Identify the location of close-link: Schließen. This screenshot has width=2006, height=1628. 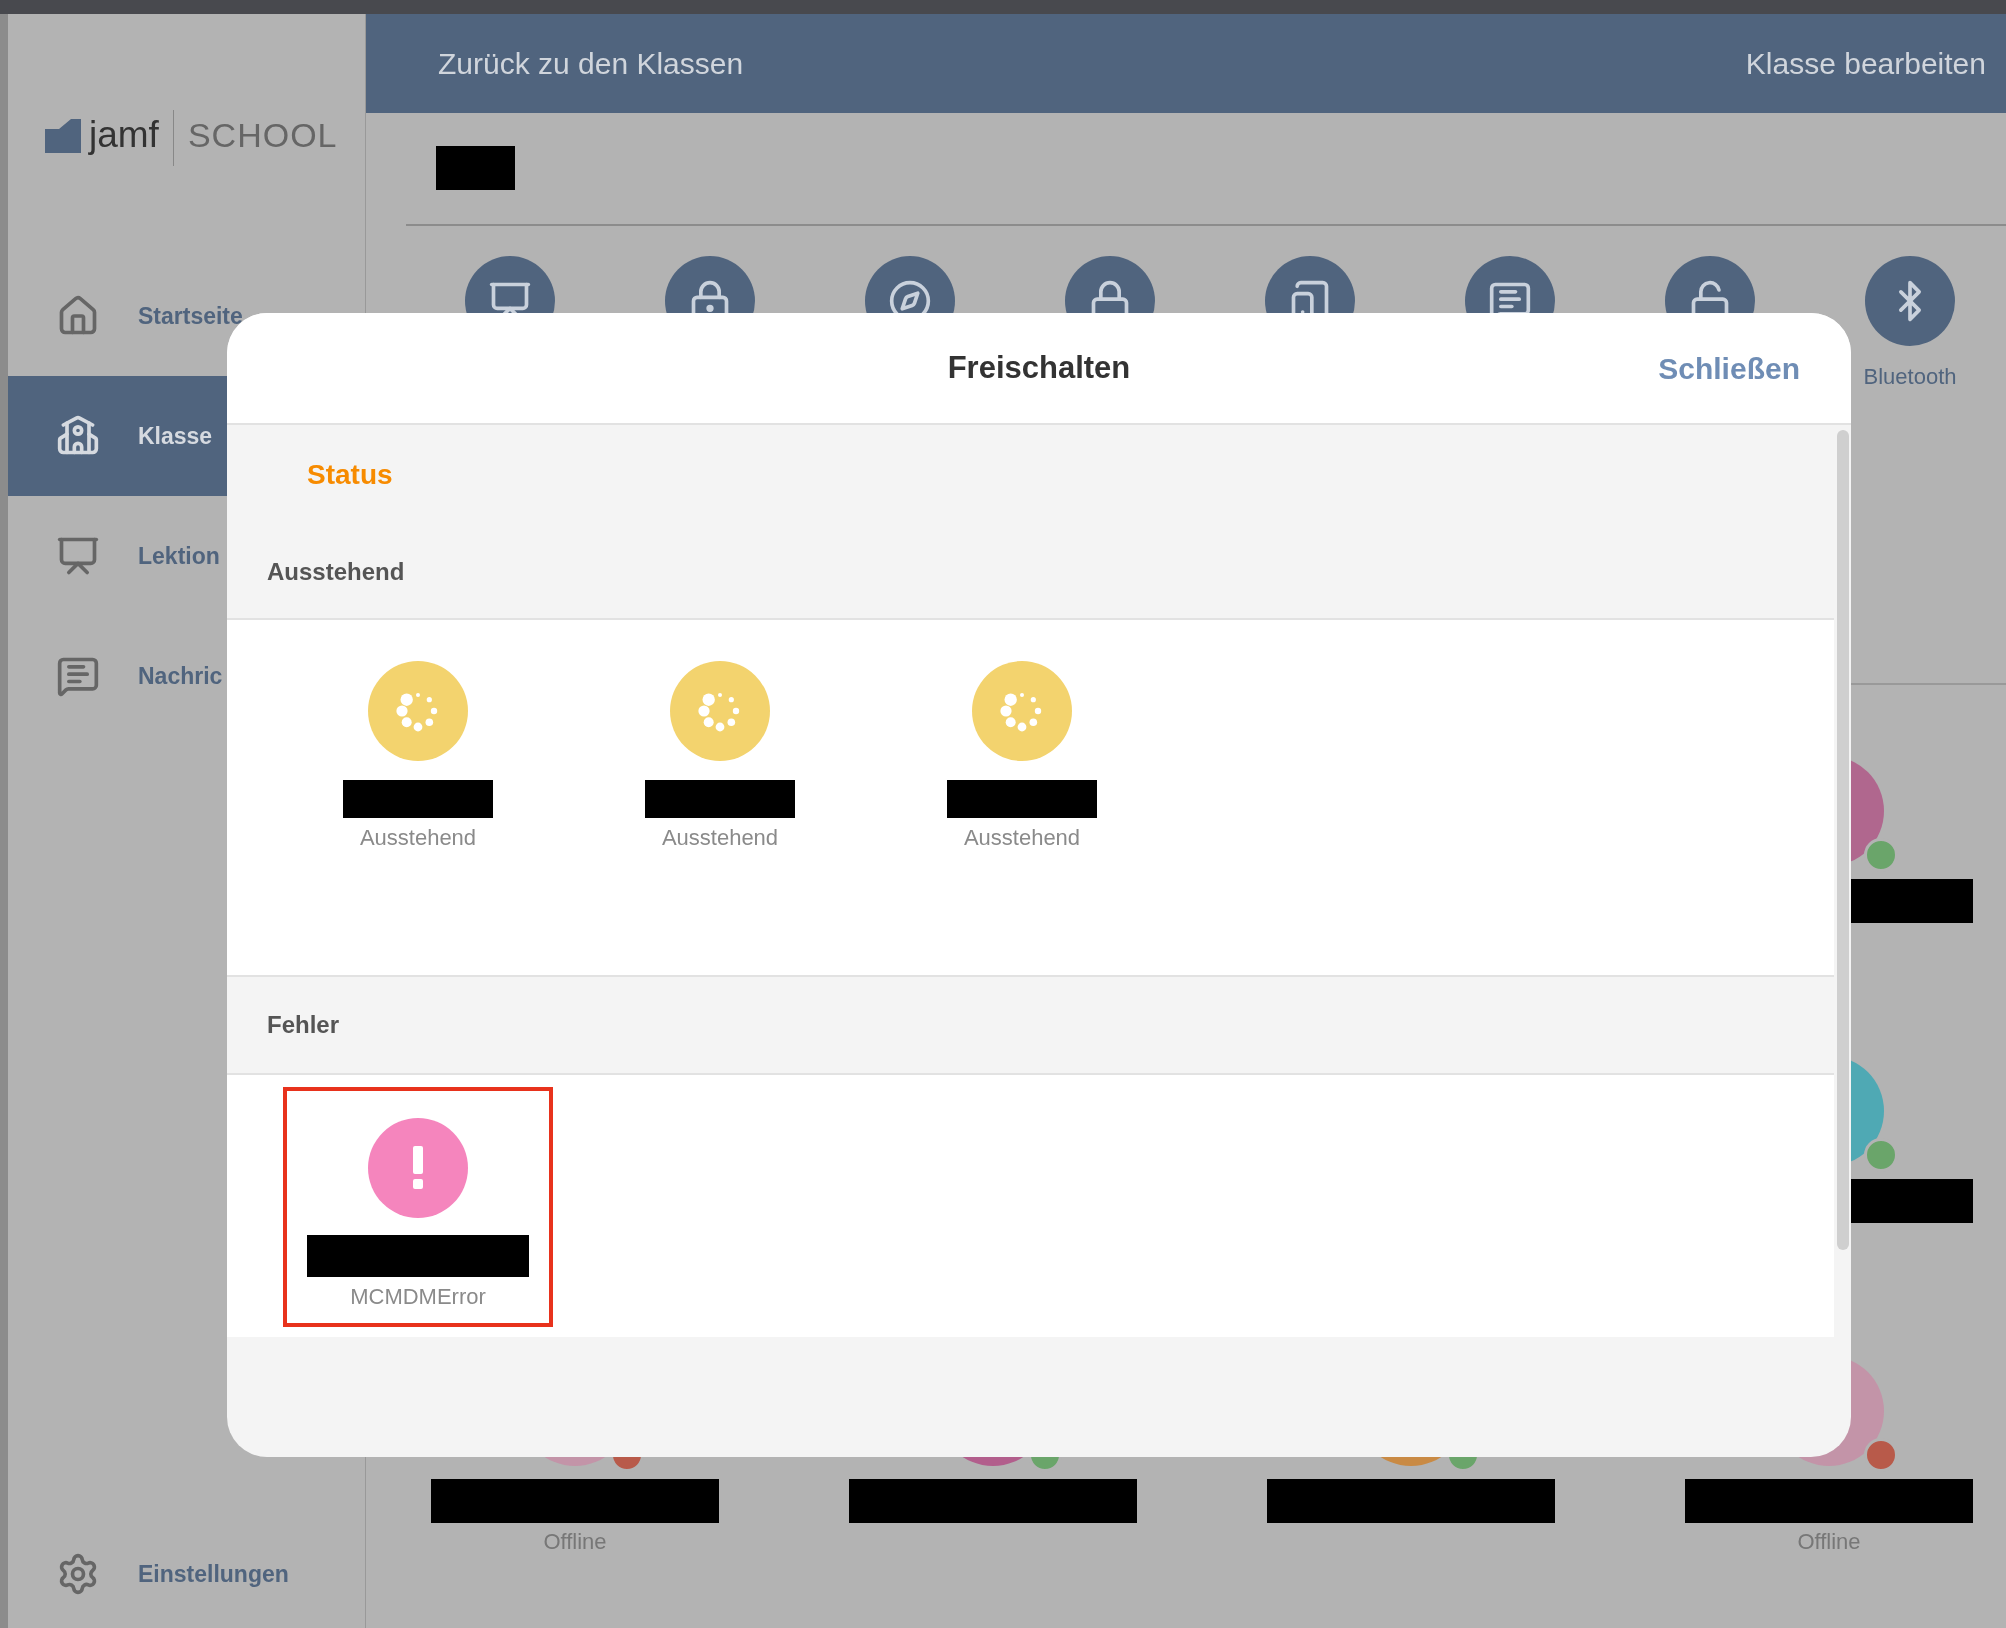
(1729, 368).